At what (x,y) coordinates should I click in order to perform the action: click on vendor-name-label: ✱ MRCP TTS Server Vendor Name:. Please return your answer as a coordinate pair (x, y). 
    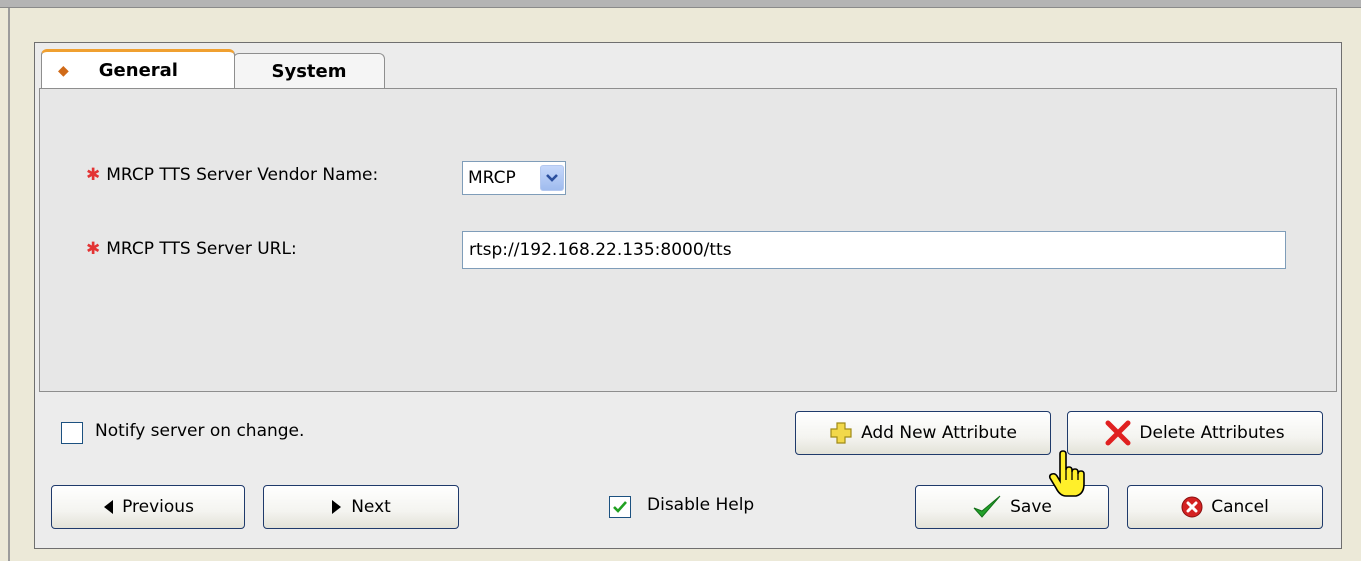
    Looking at the image, I should click on (232, 175).